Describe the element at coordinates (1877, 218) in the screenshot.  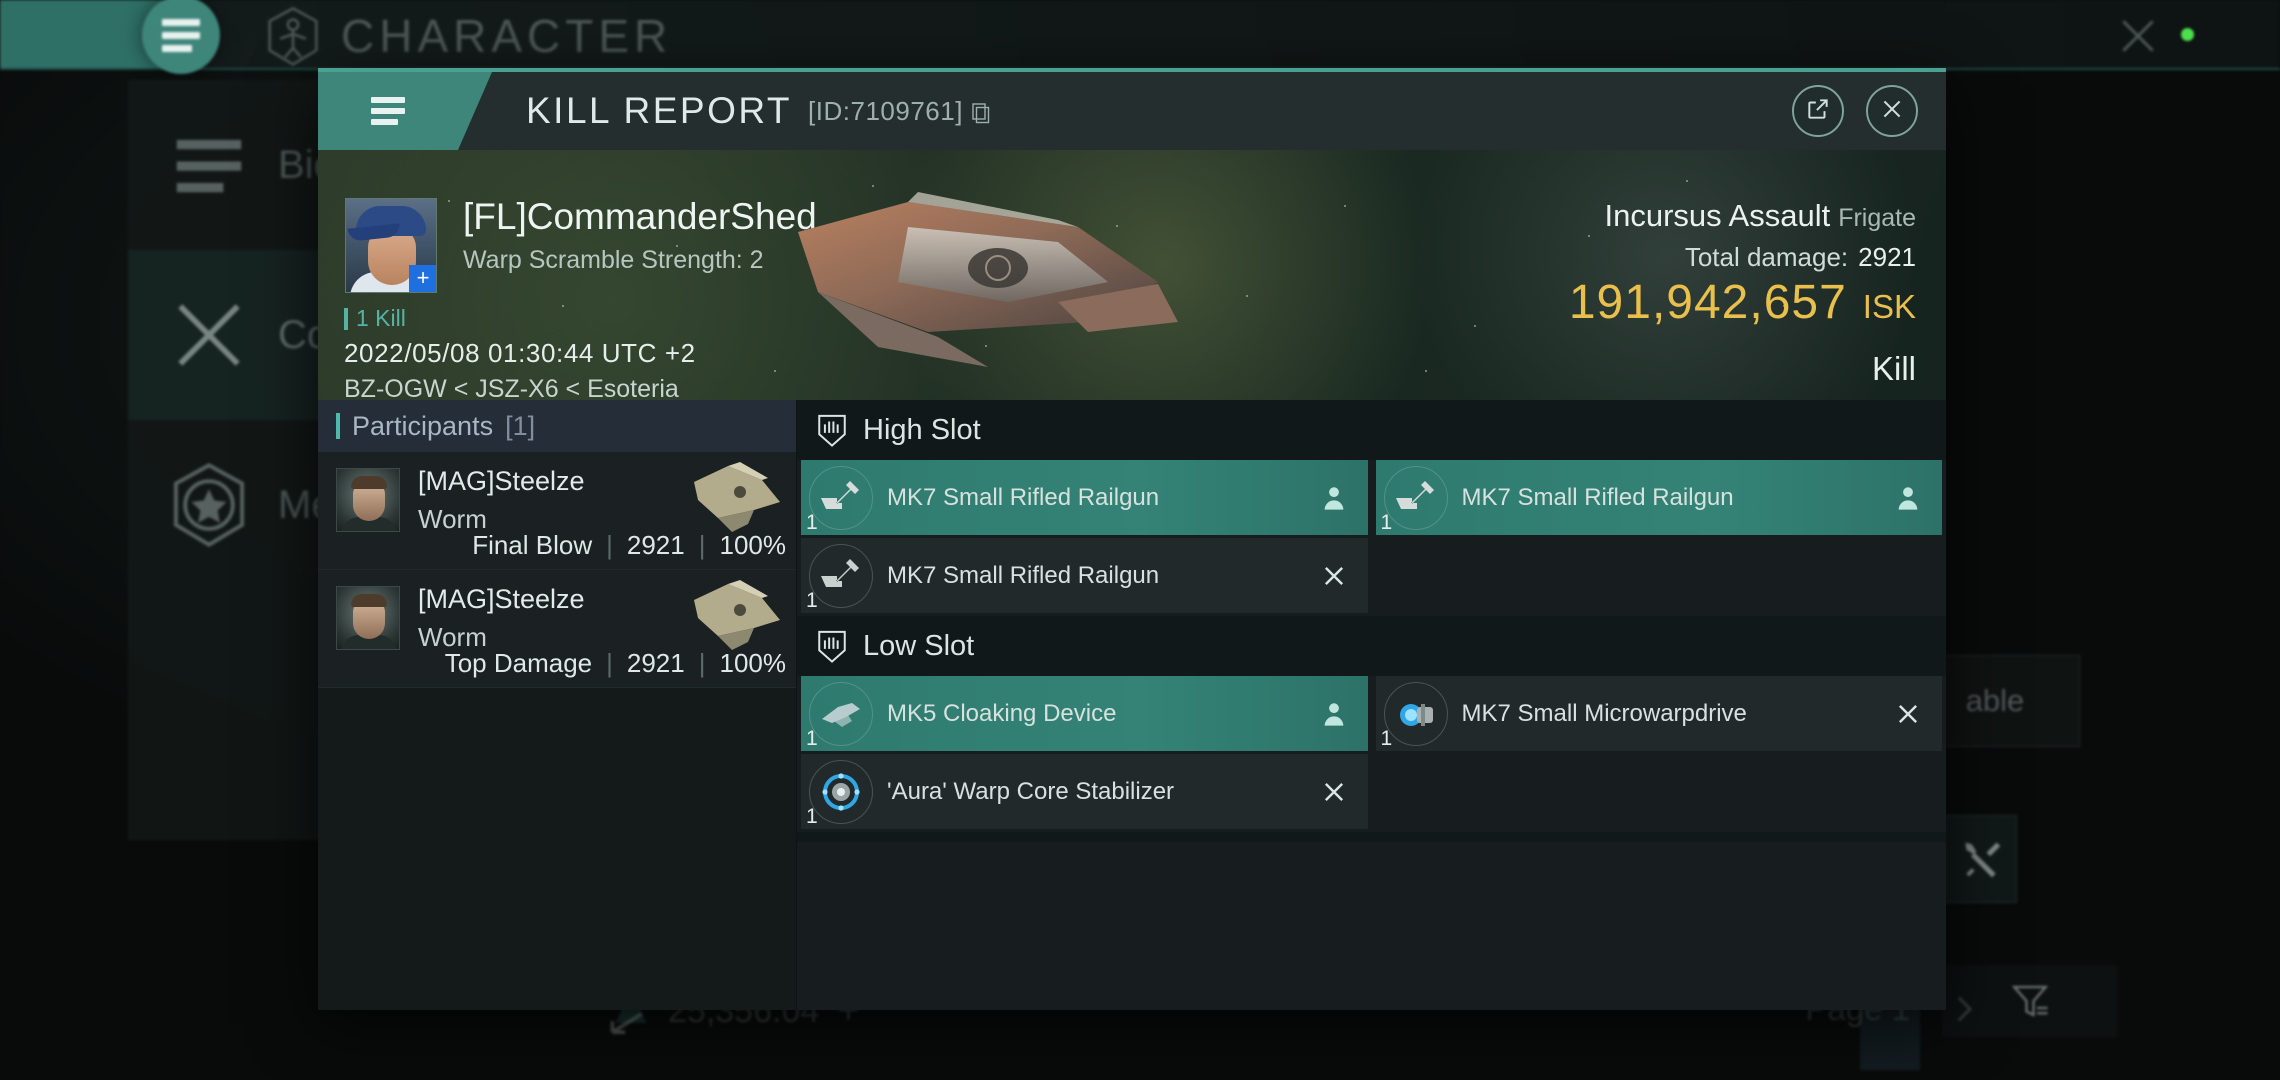
I see `ship-class-text: Frigate` at that location.